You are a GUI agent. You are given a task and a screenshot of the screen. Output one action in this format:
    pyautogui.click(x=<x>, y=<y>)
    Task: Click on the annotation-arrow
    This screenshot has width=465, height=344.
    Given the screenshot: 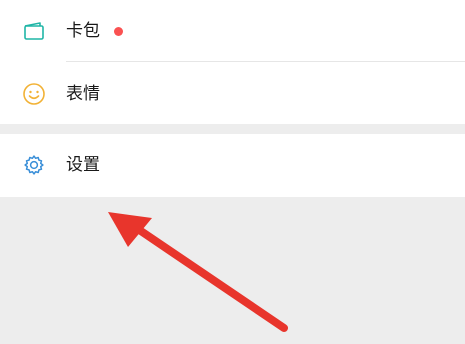 What is the action you would take?
    pyautogui.click(x=198, y=272)
    